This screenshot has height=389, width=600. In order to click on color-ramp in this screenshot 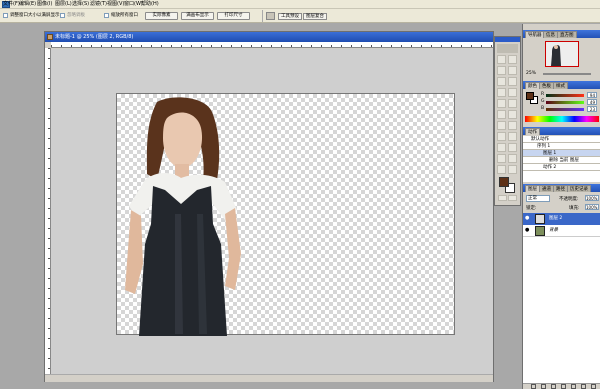, I will do `click(562, 119)`.